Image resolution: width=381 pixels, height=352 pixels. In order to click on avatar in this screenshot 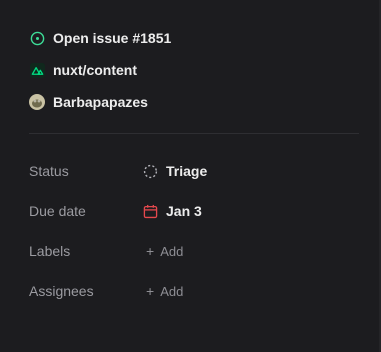, I will do `click(37, 102)`.